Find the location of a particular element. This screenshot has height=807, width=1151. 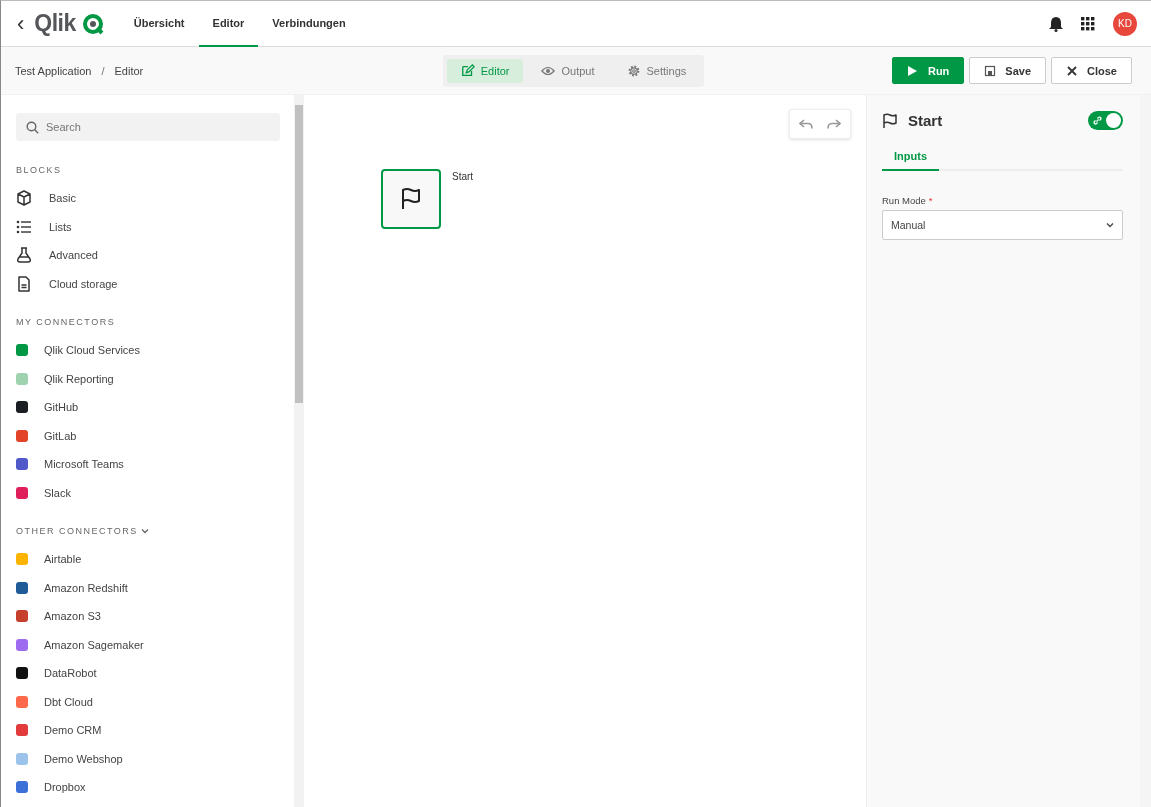

close-icon is located at coordinates (1072, 70).